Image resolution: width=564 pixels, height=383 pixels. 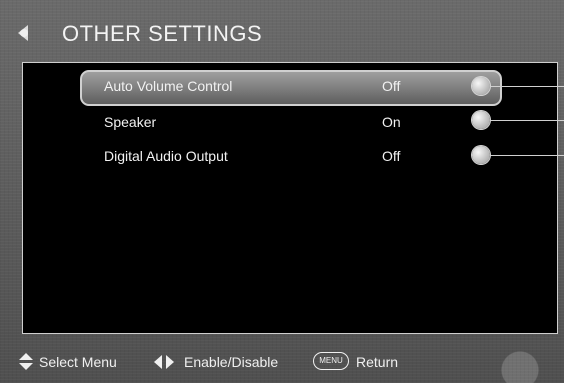 I want to click on footer-enable-disable-text: Enable/Disable, so click(x=231, y=362).